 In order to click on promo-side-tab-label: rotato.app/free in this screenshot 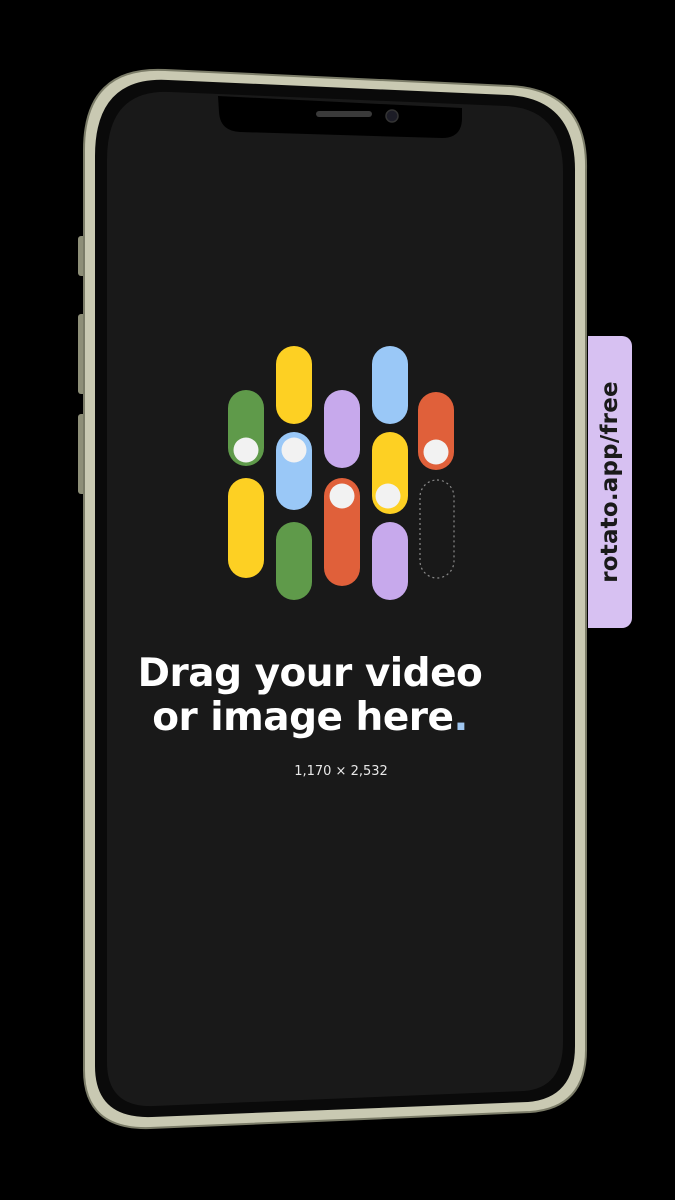, I will do `click(610, 482)`.